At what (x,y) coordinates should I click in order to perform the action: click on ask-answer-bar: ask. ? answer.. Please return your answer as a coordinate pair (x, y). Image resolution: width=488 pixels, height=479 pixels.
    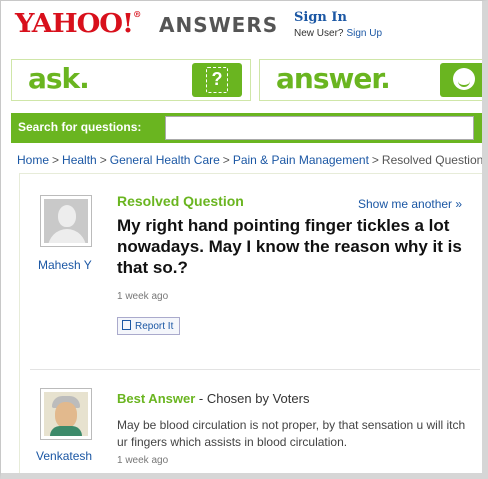
    Looking at the image, I should click on (246, 80).